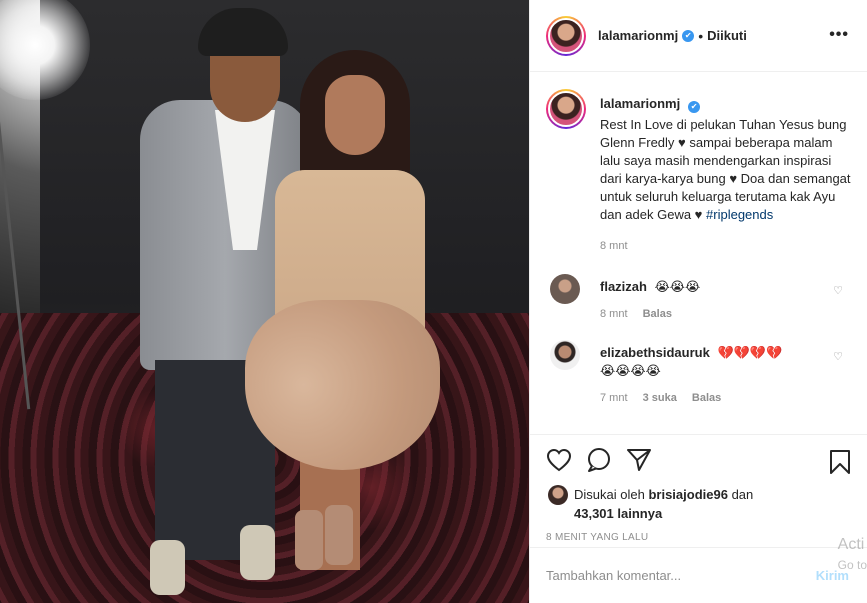 The width and height of the screenshot is (867, 603). Describe the element at coordinates (630, 370) in the screenshot. I see `comment-text-line2: 😭😭😭😭` at that location.